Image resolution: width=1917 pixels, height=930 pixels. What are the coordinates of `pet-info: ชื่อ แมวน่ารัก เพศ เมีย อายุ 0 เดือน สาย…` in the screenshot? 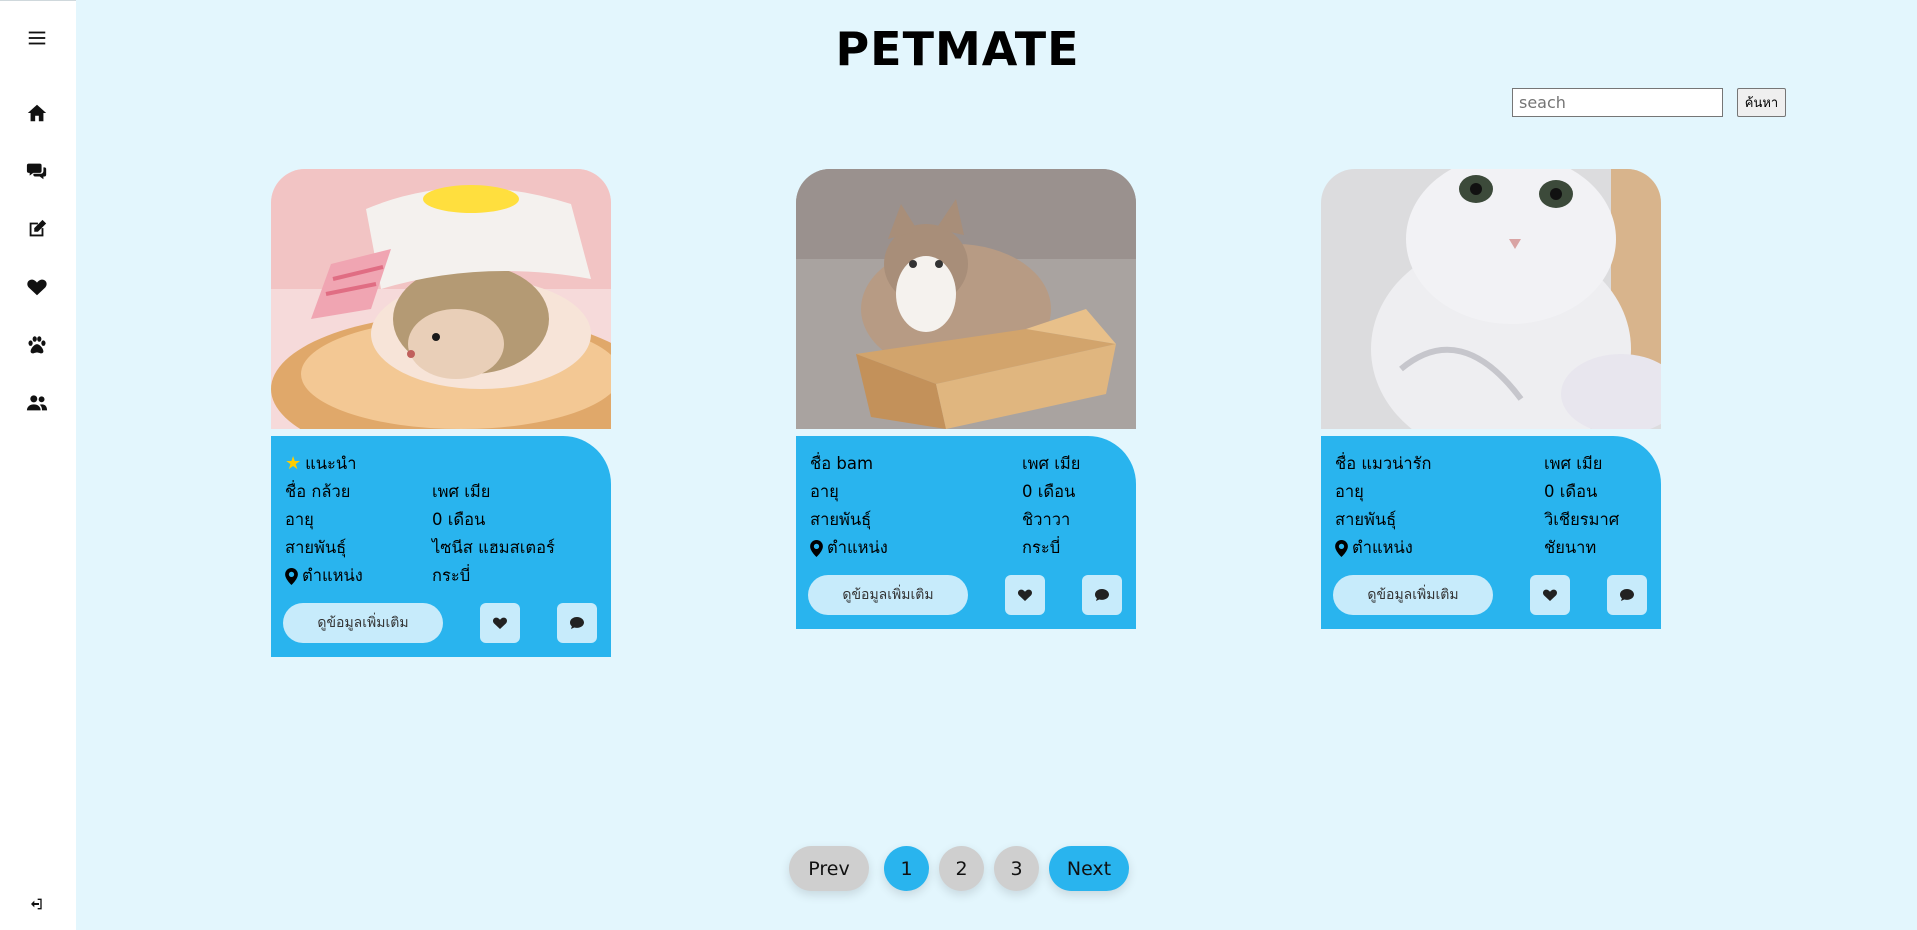 It's located at (1491, 532).